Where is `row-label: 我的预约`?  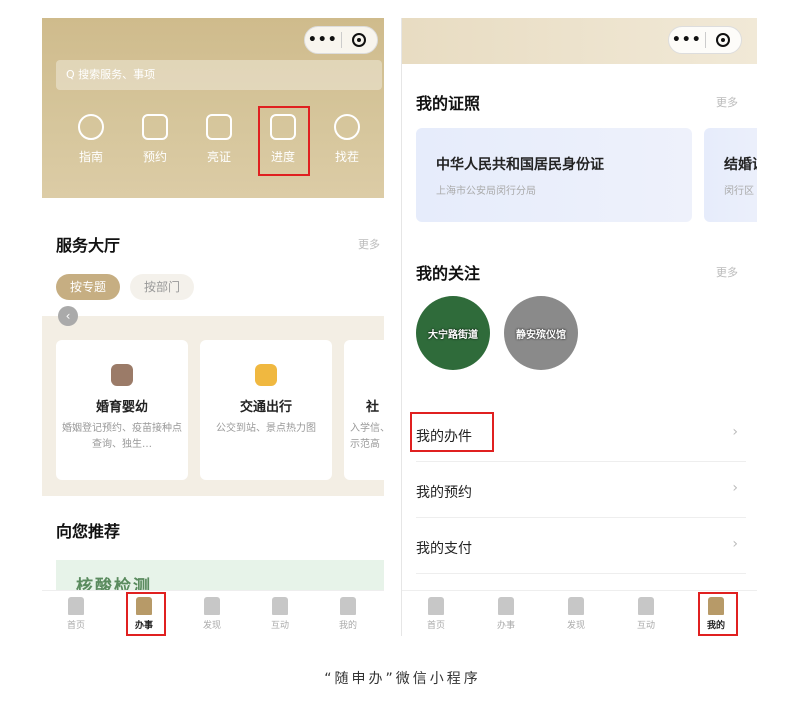
row-label: 我的预约 is located at coordinates (444, 493).